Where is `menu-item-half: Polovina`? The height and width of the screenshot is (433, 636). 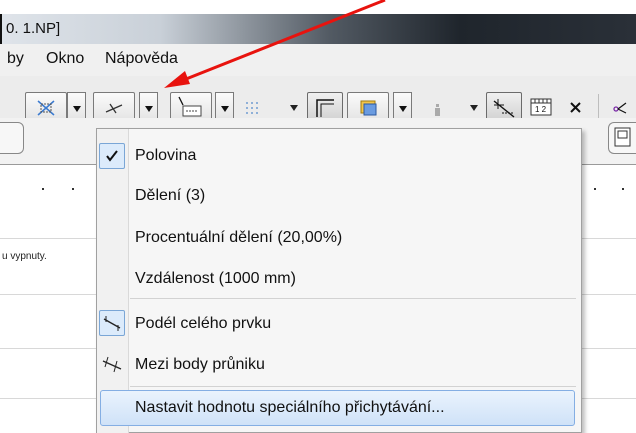
menu-item-half: Polovina is located at coordinates (165, 156).